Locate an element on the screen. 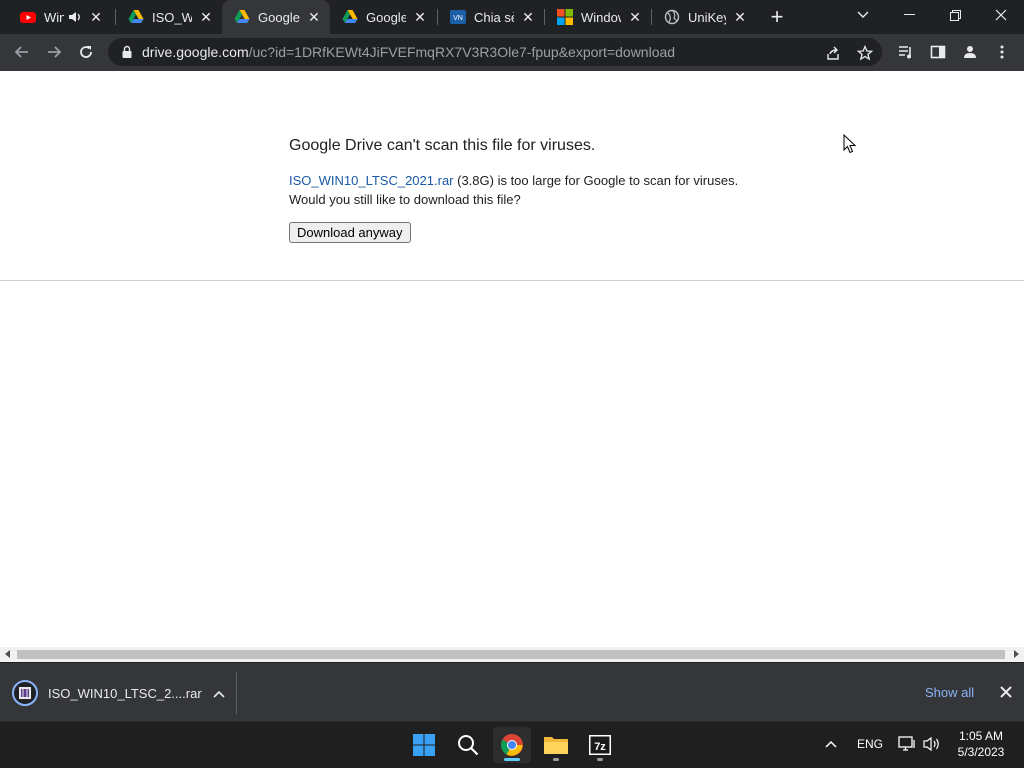 The image size is (1024, 768). tab-title: Win is located at coordinates (54, 17).